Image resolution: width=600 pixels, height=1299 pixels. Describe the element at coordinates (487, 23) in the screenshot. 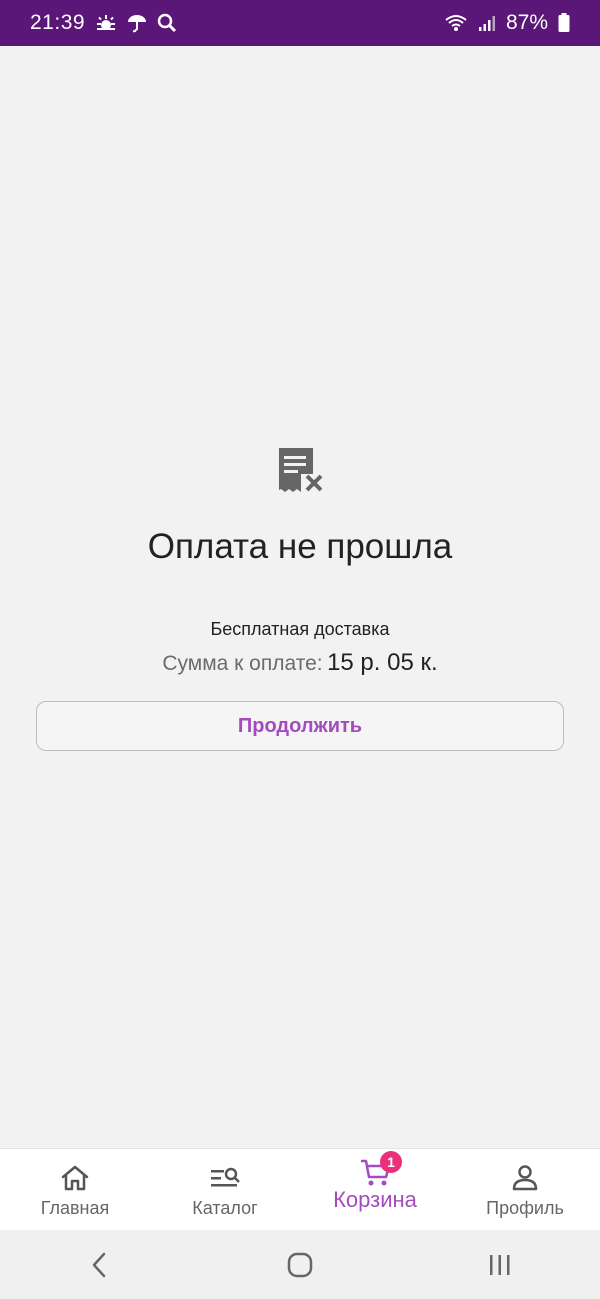

I see `signal-icon` at that location.